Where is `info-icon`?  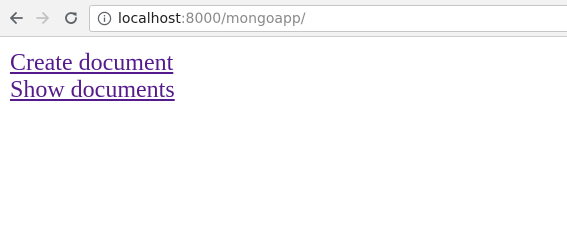 info-icon is located at coordinates (104, 18).